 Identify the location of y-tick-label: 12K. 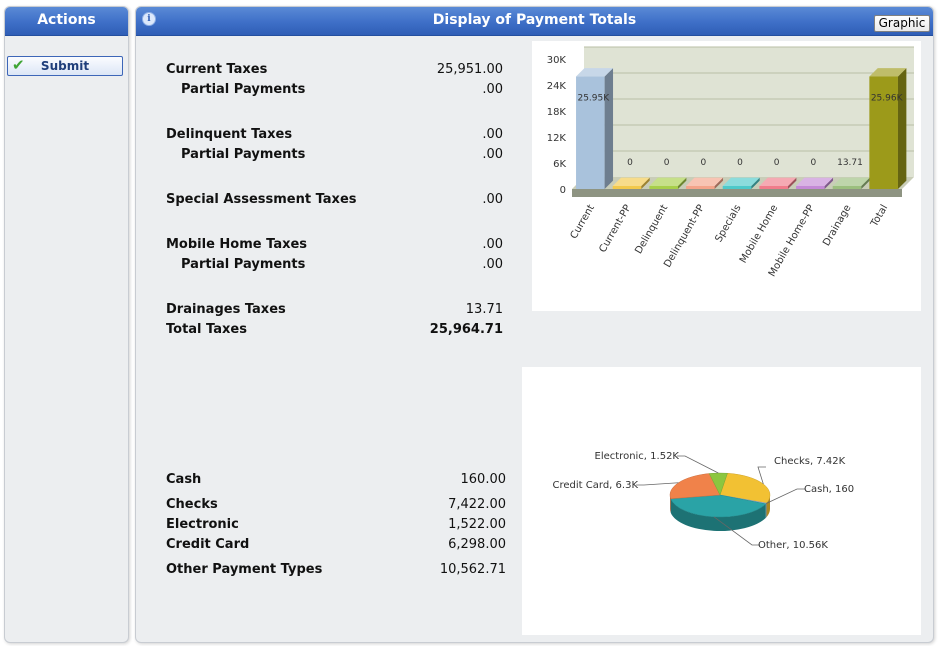
(557, 138).